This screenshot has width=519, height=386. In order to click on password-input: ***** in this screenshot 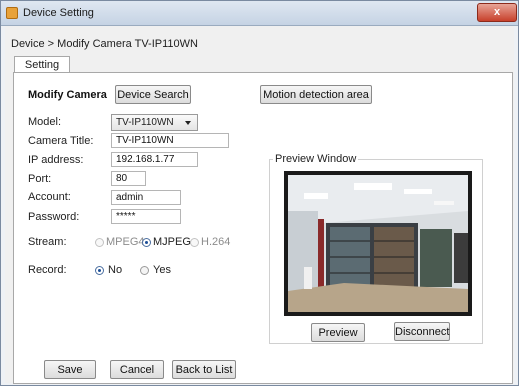, I will do `click(146, 216)`.